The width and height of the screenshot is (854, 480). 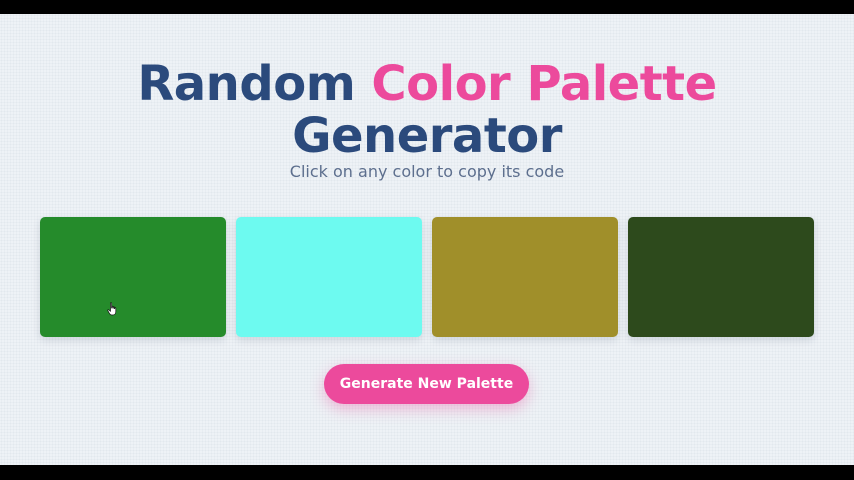 What do you see at coordinates (426, 384) in the screenshot?
I see `generate-palette-button: Generate New Palette` at bounding box center [426, 384].